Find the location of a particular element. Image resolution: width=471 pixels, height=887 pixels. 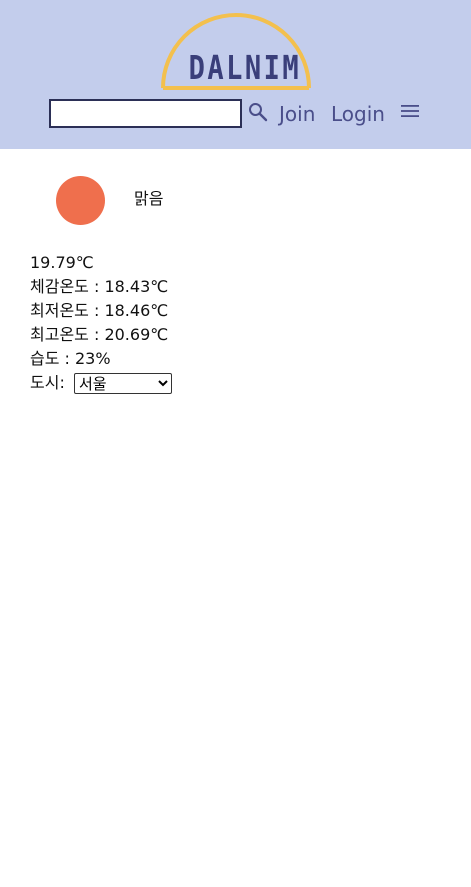

login-link: Login is located at coordinates (358, 114).